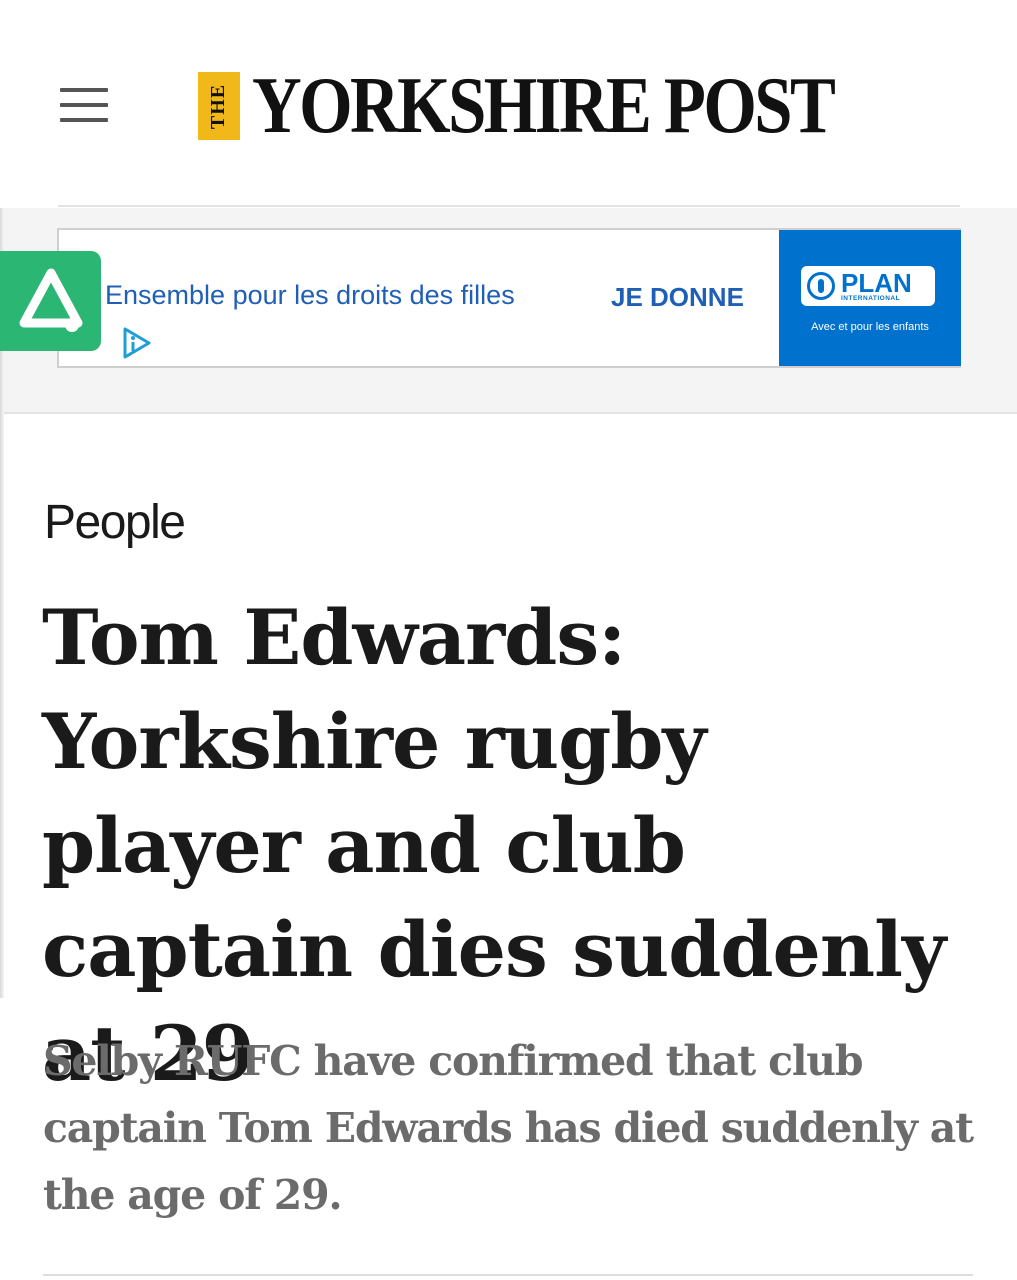  Describe the element at coordinates (509, 206) in the screenshot. I see `header-divider` at that location.